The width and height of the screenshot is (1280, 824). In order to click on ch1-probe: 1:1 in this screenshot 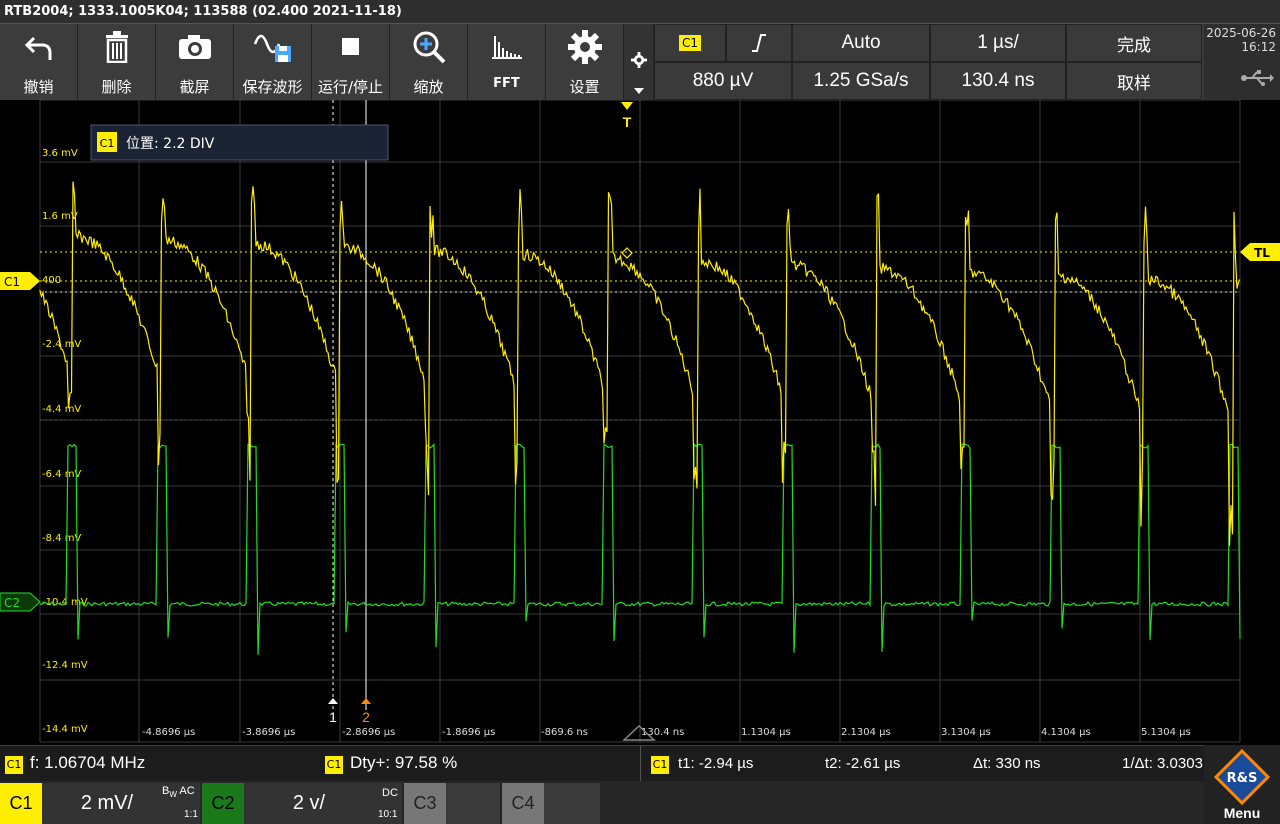, I will do `click(191, 814)`.